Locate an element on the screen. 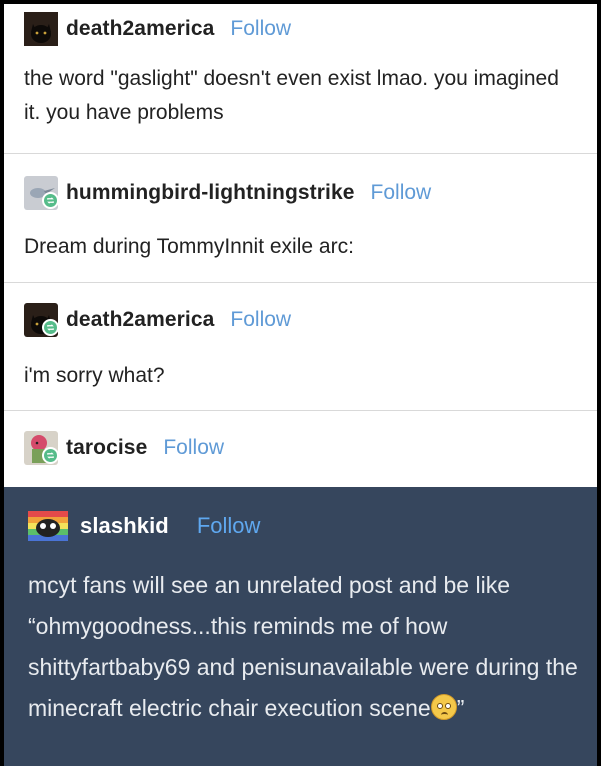  cat-avatar-icon is located at coordinates (41, 29).